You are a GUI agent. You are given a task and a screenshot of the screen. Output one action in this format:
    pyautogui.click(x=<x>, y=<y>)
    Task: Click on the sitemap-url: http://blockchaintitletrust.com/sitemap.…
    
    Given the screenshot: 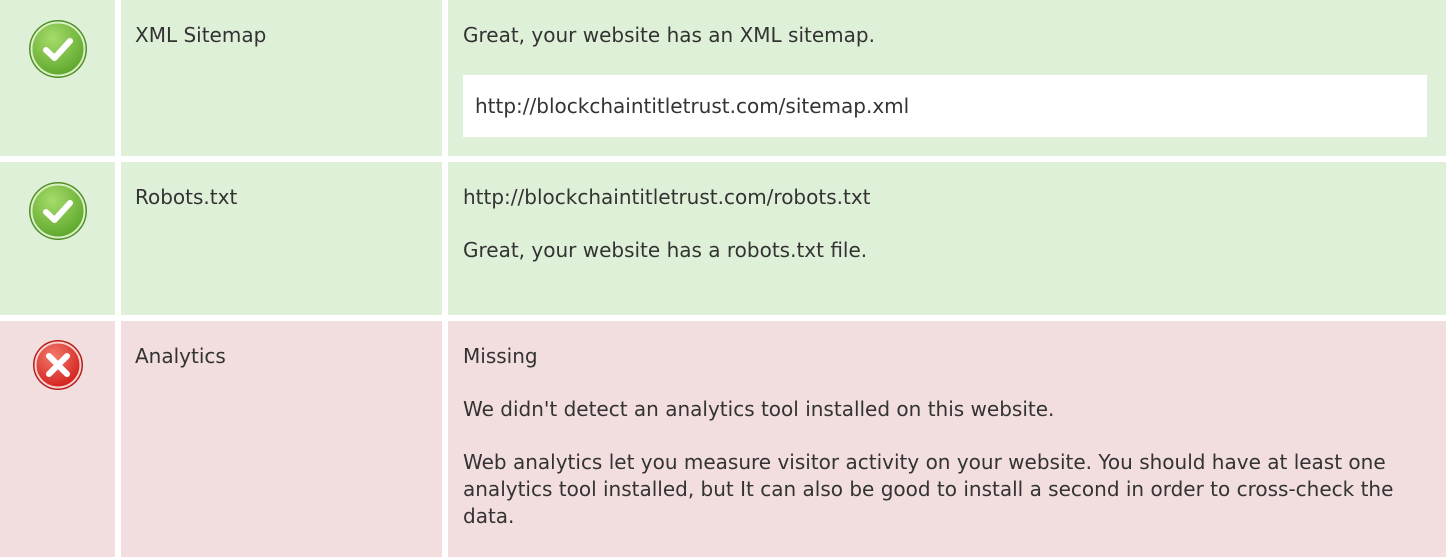 What is the action you would take?
    pyautogui.click(x=945, y=106)
    